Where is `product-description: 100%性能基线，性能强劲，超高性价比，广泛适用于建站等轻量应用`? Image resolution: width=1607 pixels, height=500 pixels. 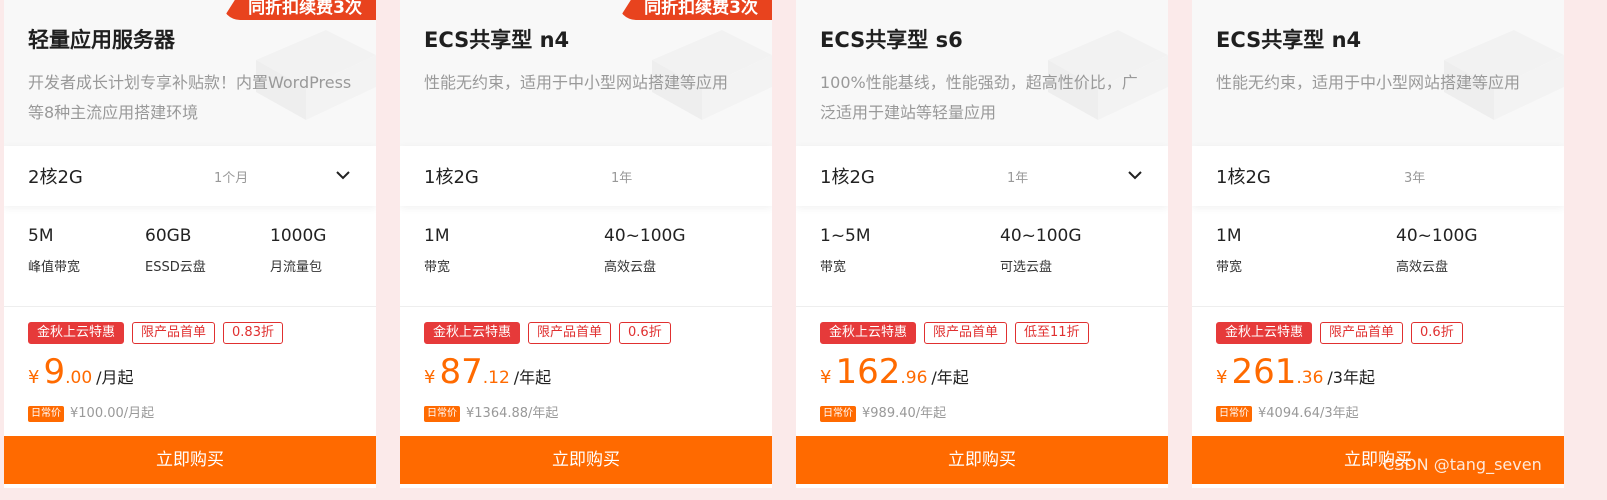 product-description: 100%性能基线，性能强劲，超高性价比，广泛适用于建站等轻量应用 is located at coordinates (979, 97).